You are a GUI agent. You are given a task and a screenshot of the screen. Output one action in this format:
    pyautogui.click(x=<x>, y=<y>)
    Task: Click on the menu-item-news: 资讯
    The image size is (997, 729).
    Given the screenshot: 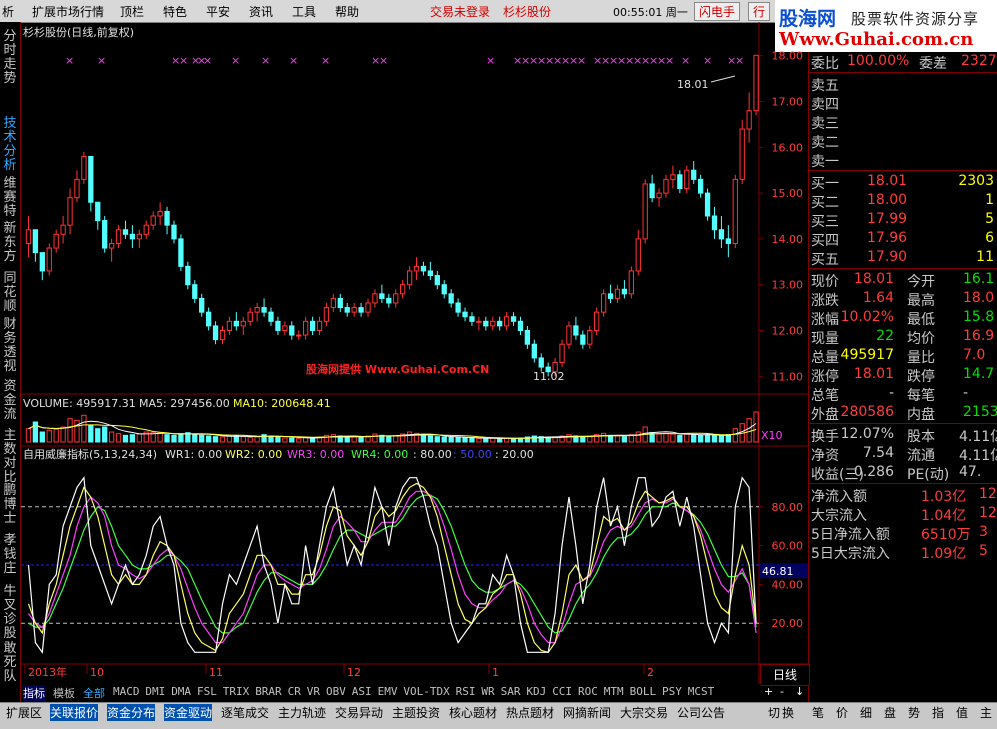 What is the action you would take?
    pyautogui.click(x=261, y=11)
    